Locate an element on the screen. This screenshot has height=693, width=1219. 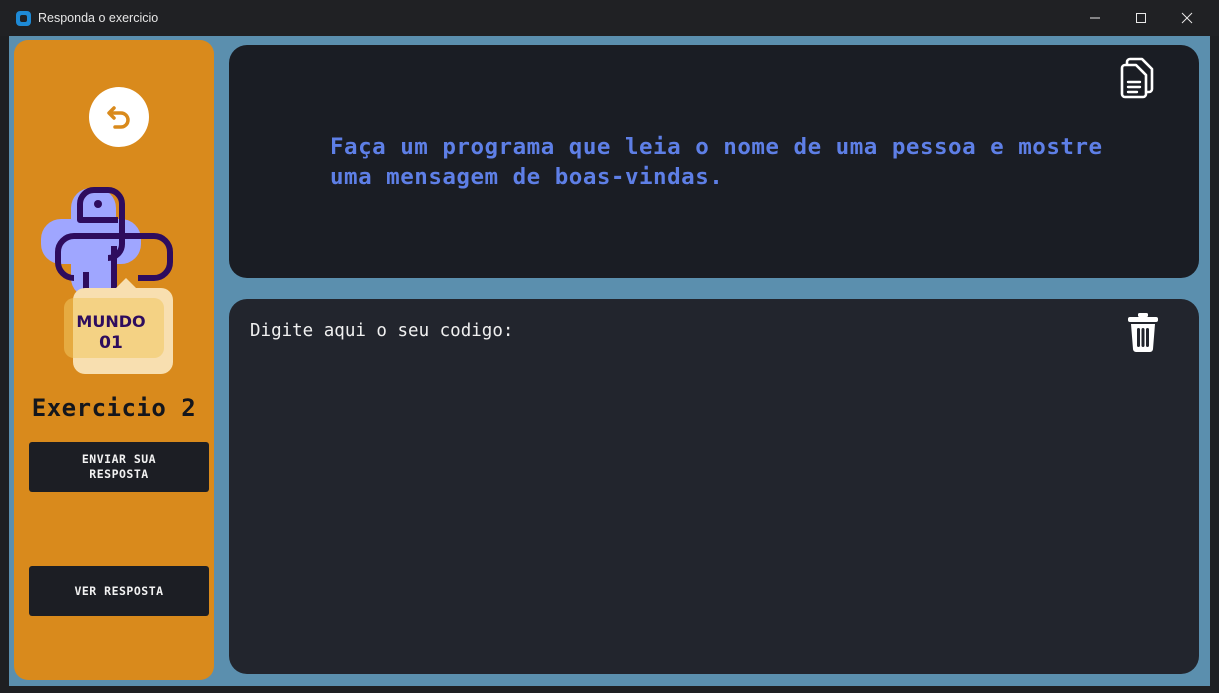
mundo-badge: MUNDO 01 is located at coordinates (118, 326).